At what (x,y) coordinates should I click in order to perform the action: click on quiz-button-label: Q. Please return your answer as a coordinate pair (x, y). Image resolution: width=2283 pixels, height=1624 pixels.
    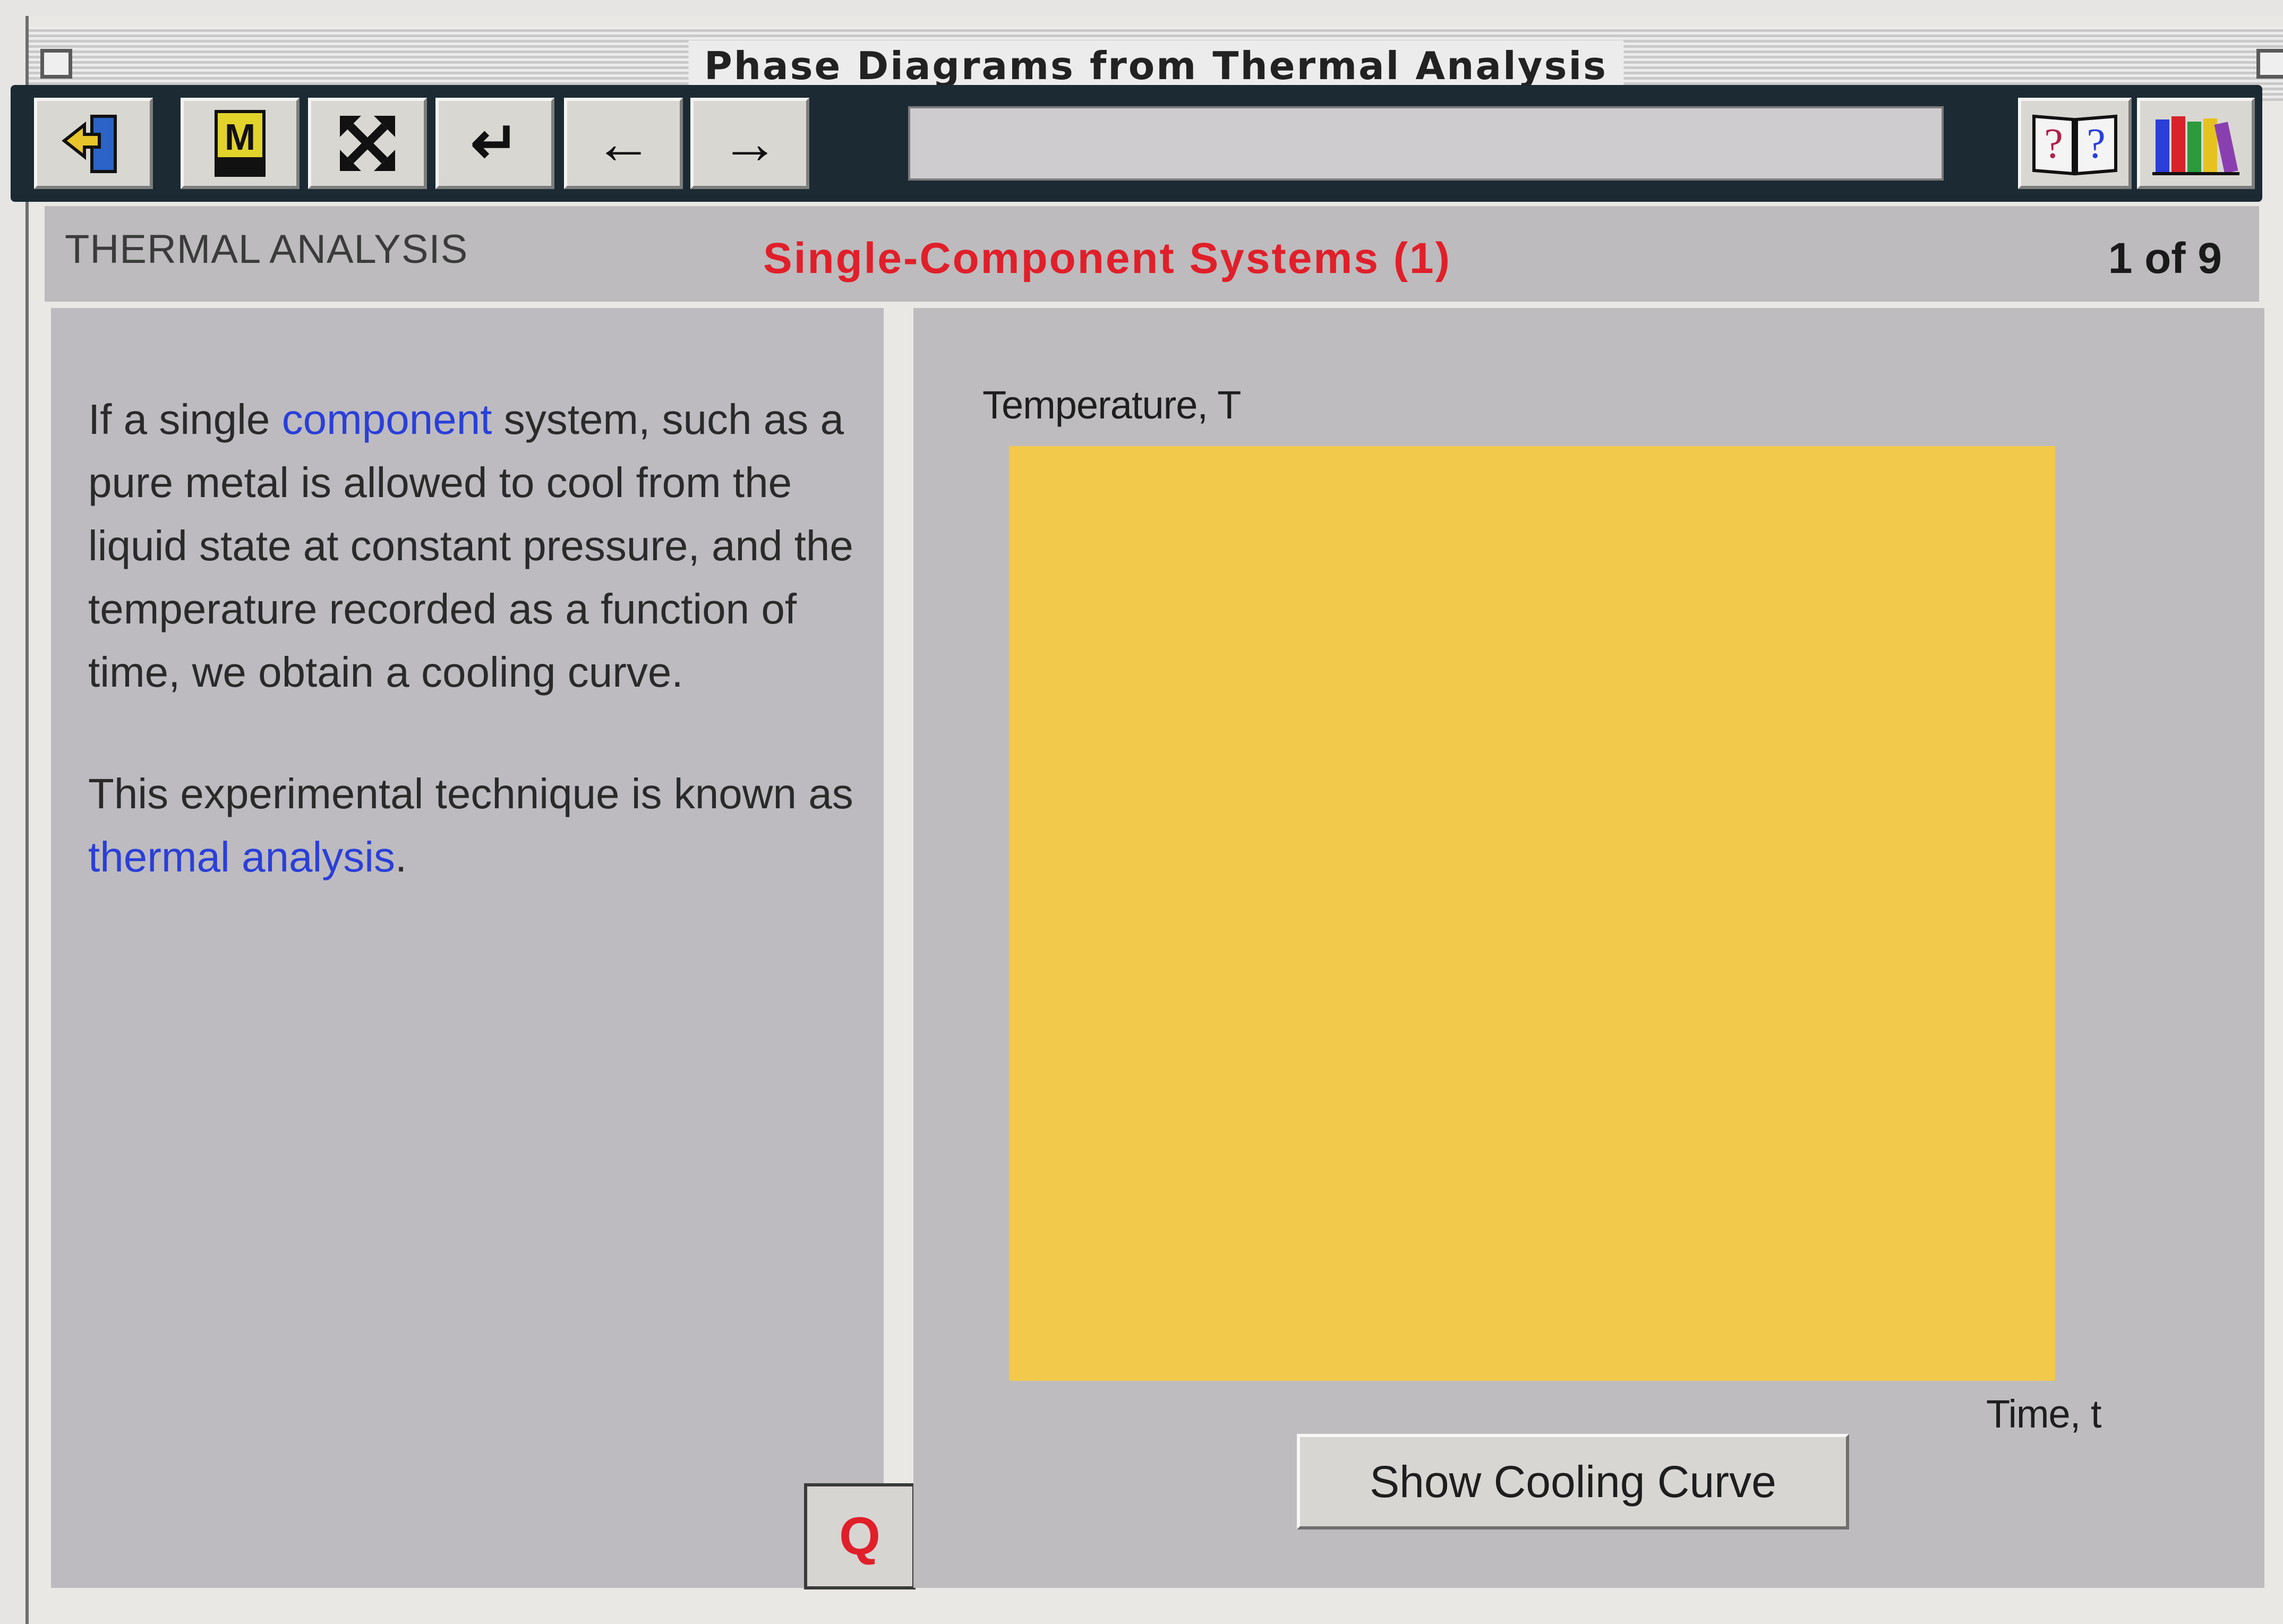
    Looking at the image, I should click on (859, 1536).